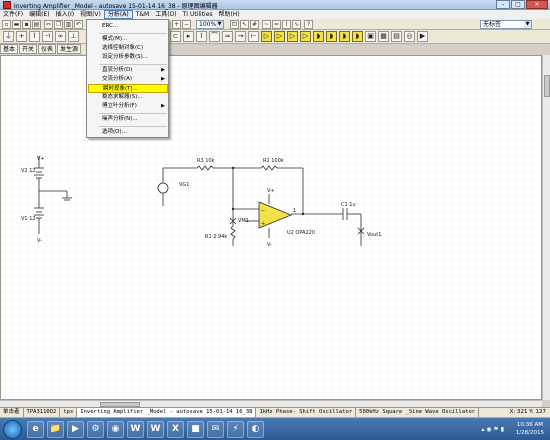 The width and height of the screenshot is (550, 440). What do you see at coordinates (266, 36) in the screenshot?
I see `opamp-icon: ▷` at bounding box center [266, 36].